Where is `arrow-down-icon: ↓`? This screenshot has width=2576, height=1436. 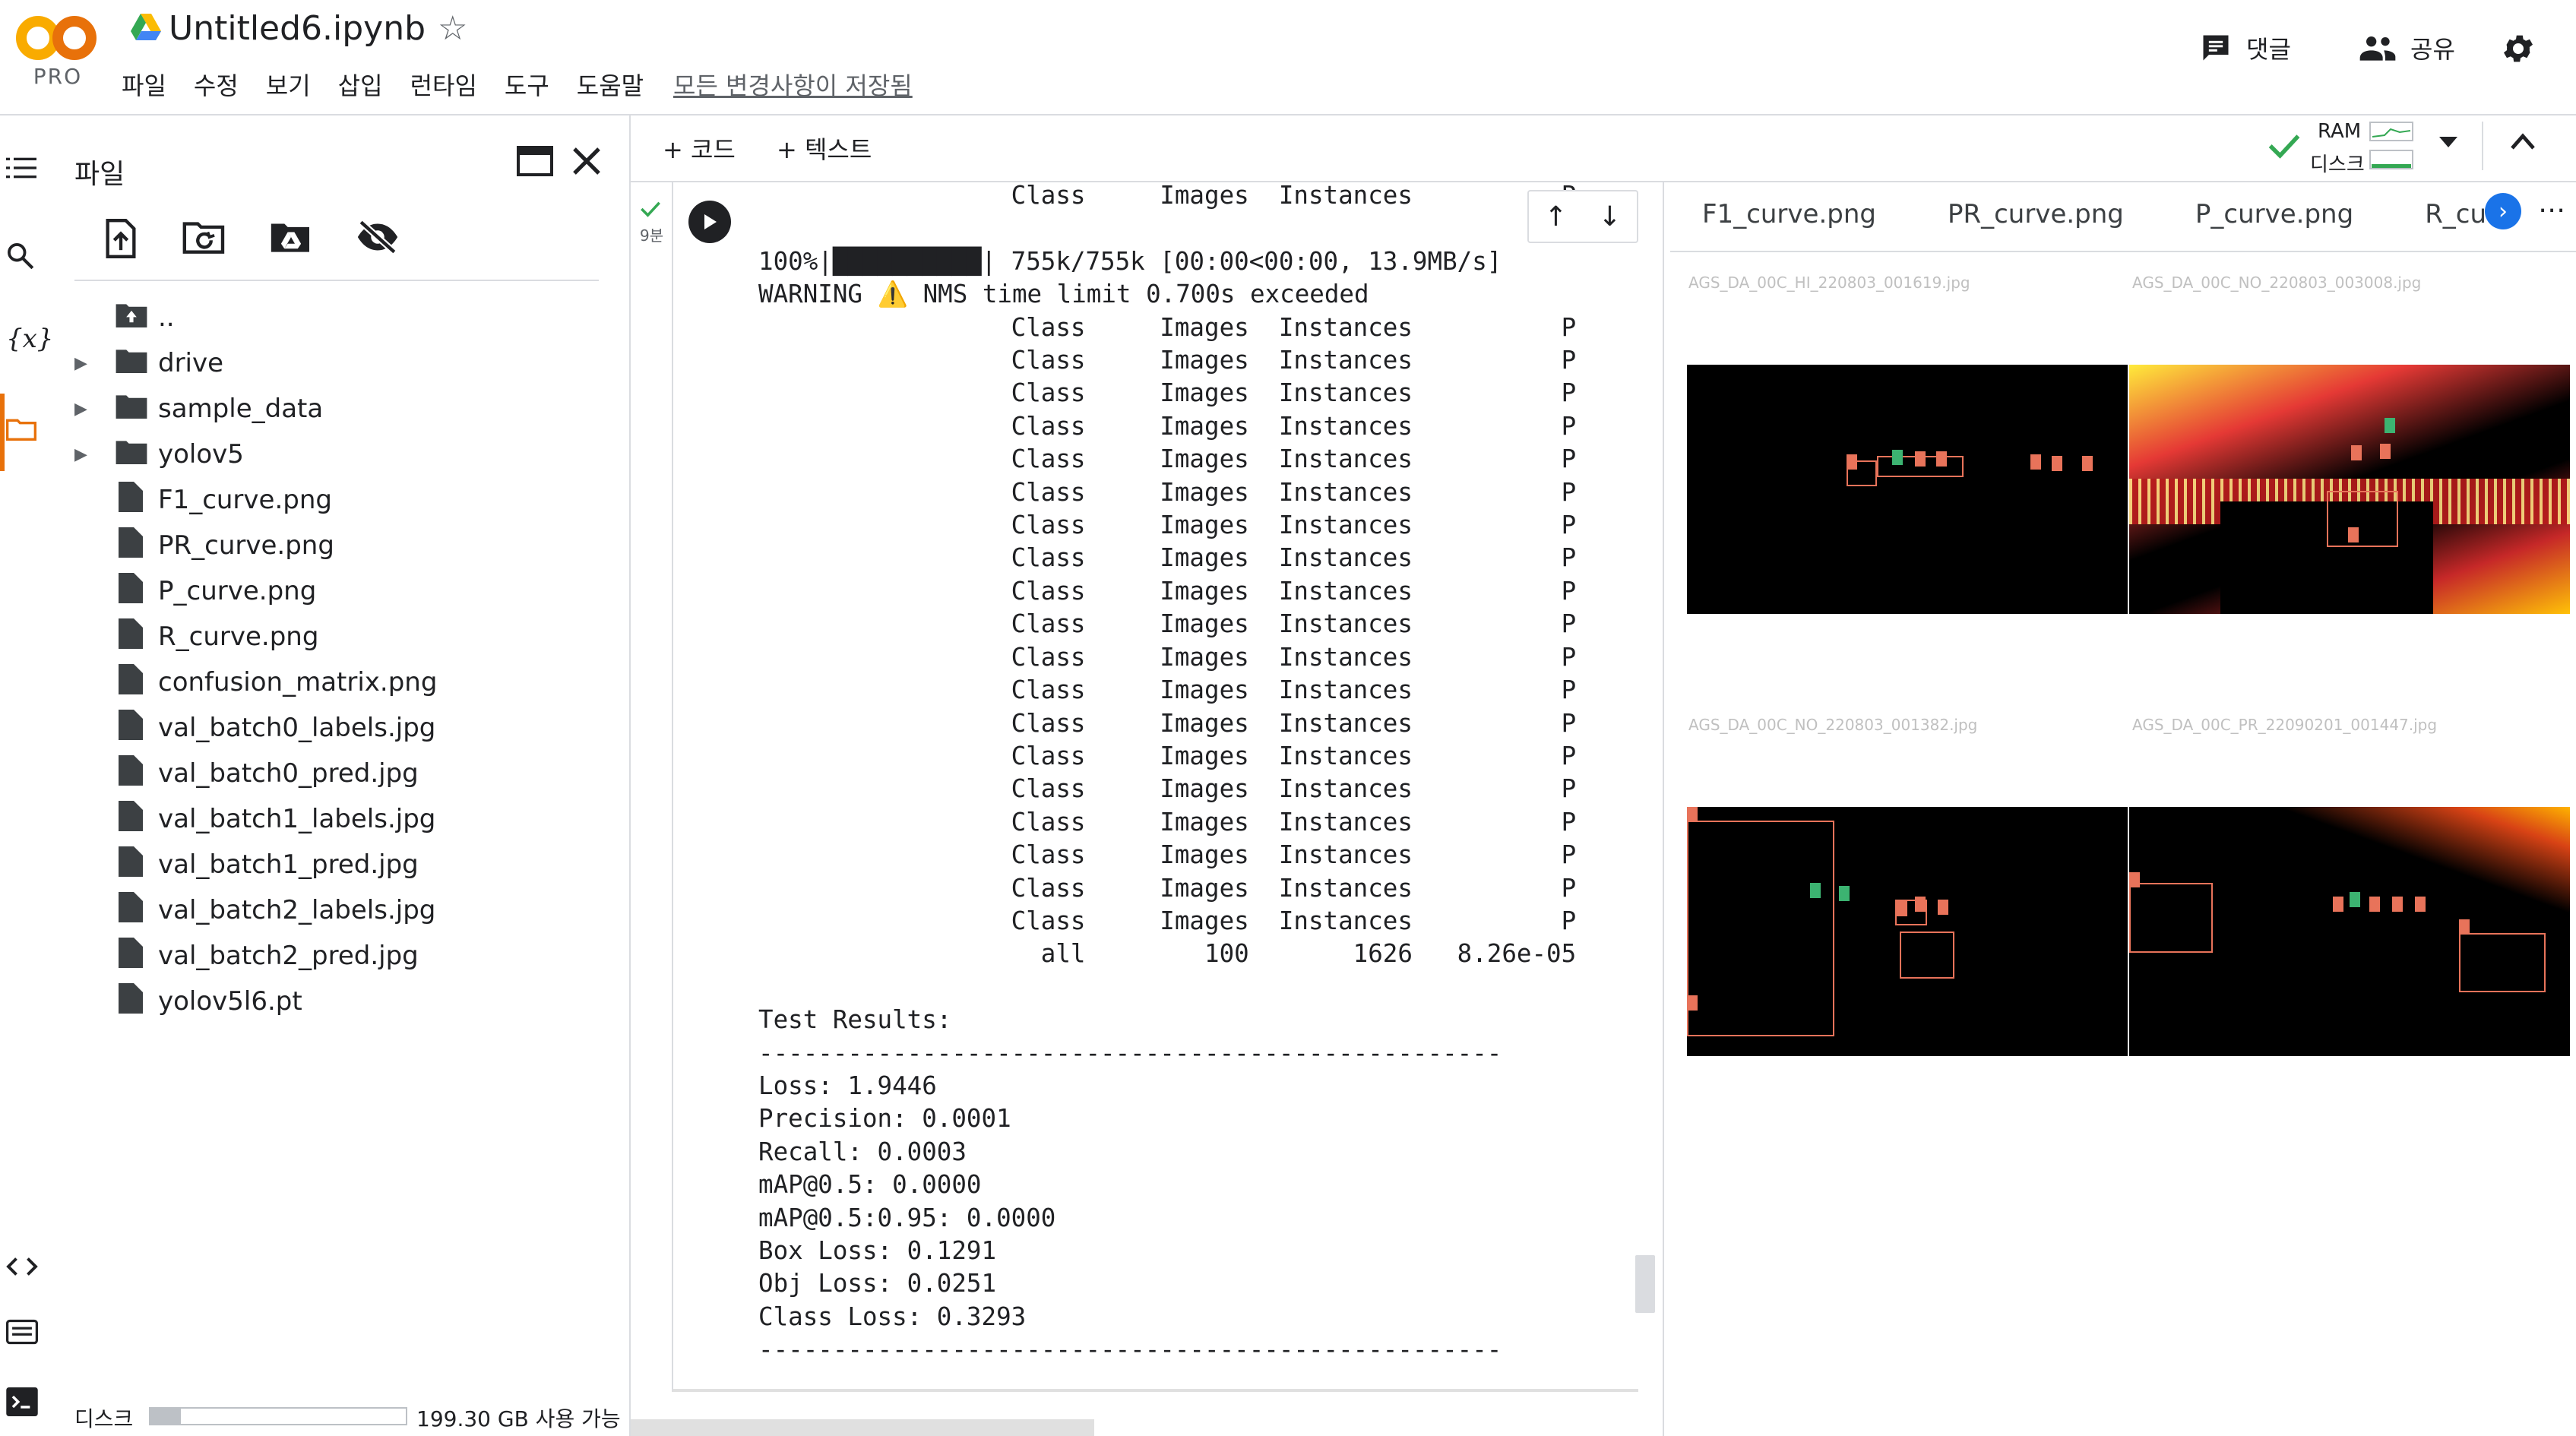 arrow-down-icon: ↓ is located at coordinates (1610, 216).